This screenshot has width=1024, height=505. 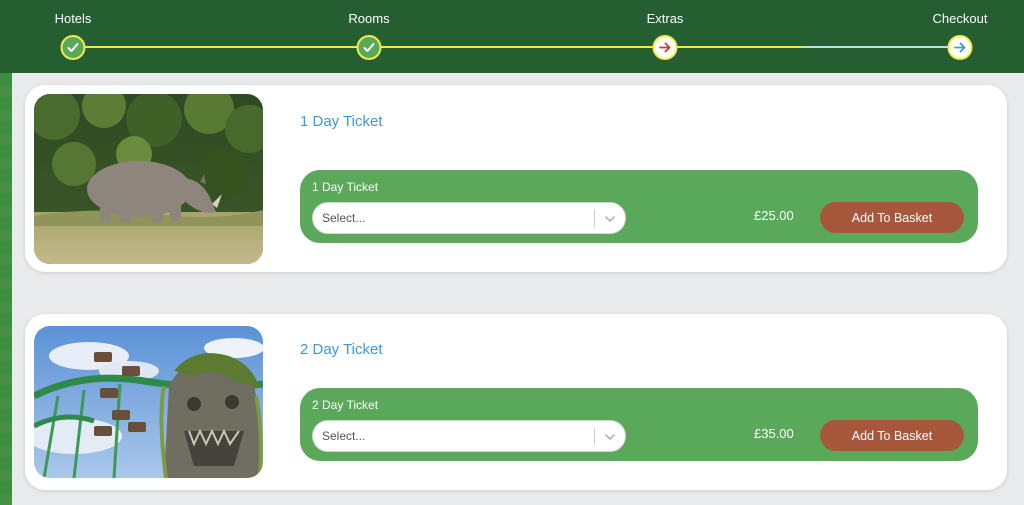 What do you see at coordinates (341, 349) in the screenshot?
I see `ticket-title: 2 Day Ticket` at bounding box center [341, 349].